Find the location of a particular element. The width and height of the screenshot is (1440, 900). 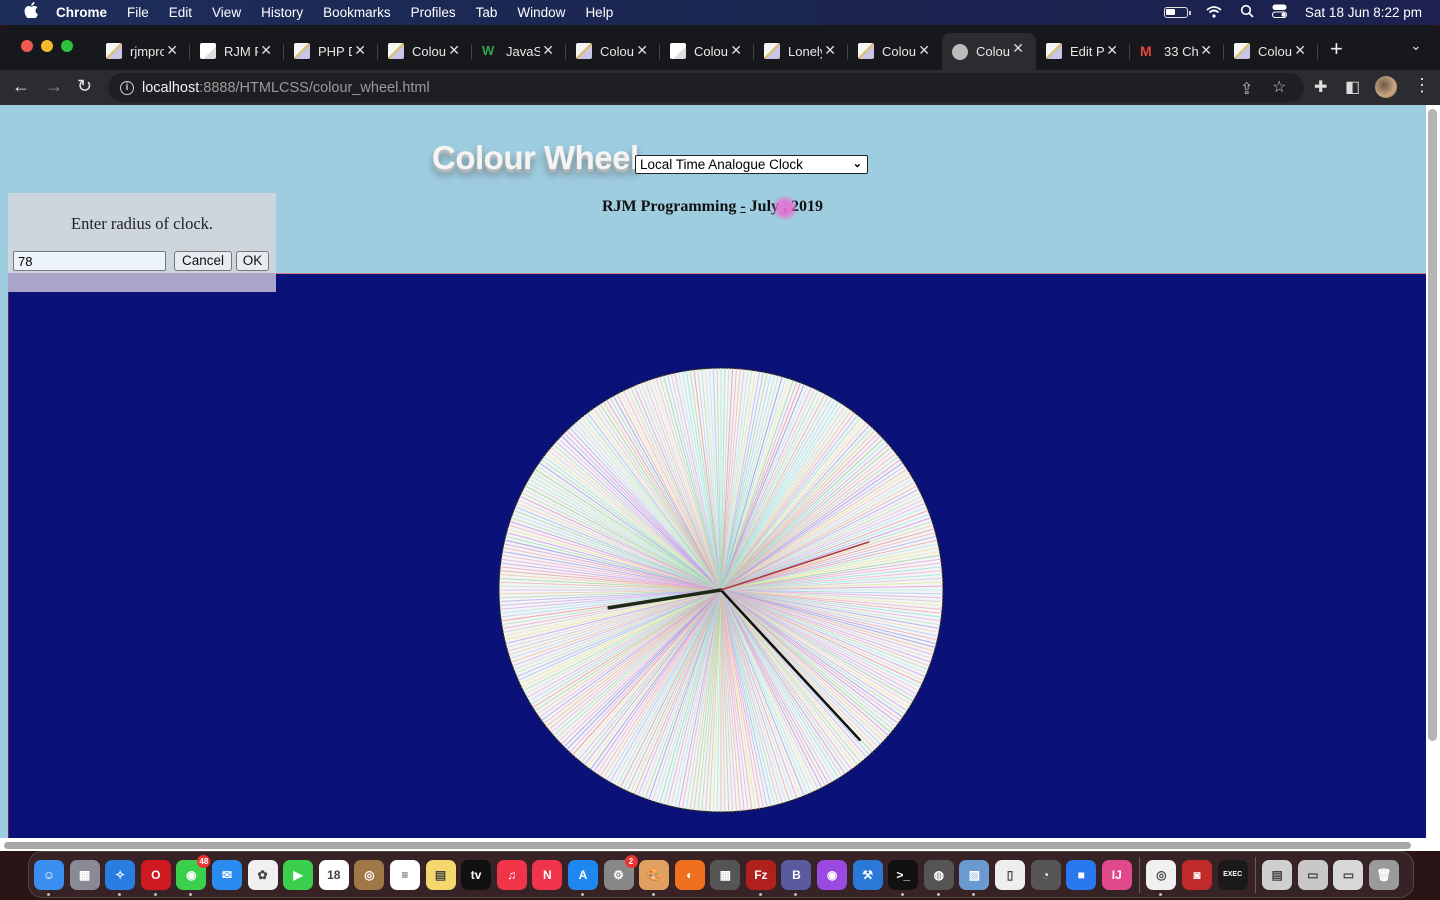

browser-tab: Edit Post✕ is located at coordinates (1083, 51).